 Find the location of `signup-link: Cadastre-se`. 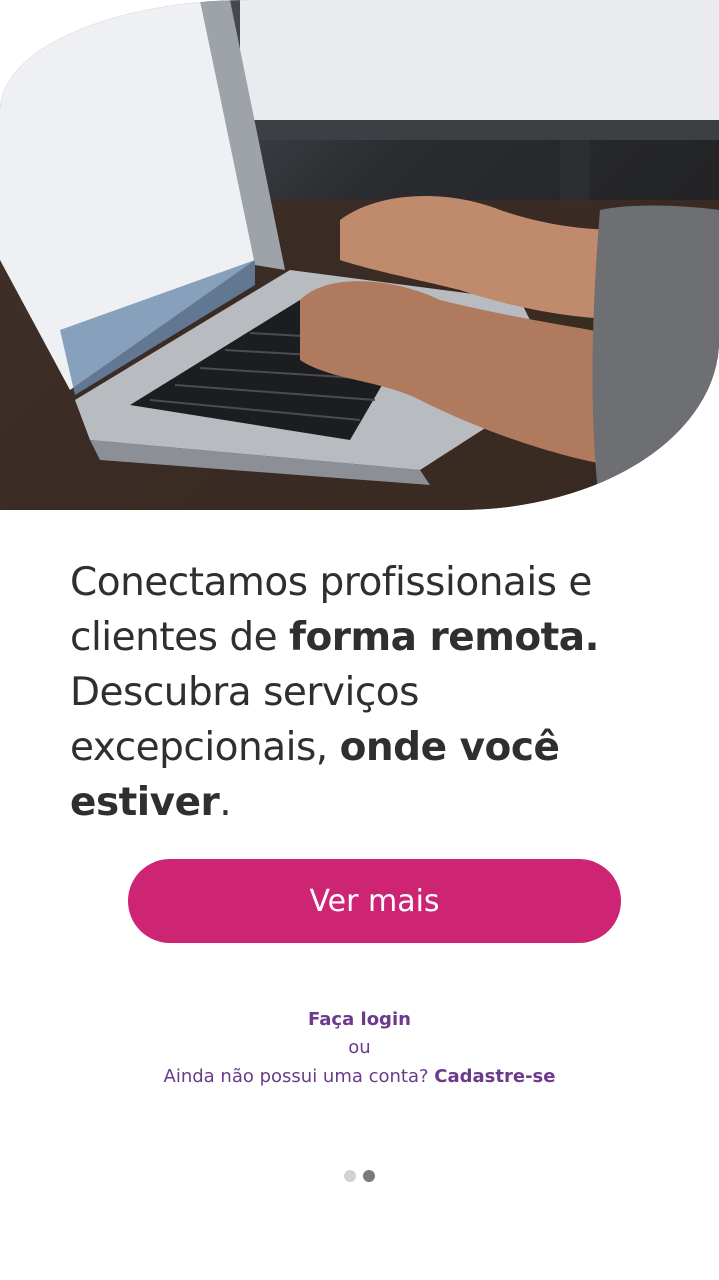

signup-link: Cadastre-se is located at coordinates (494, 1076).